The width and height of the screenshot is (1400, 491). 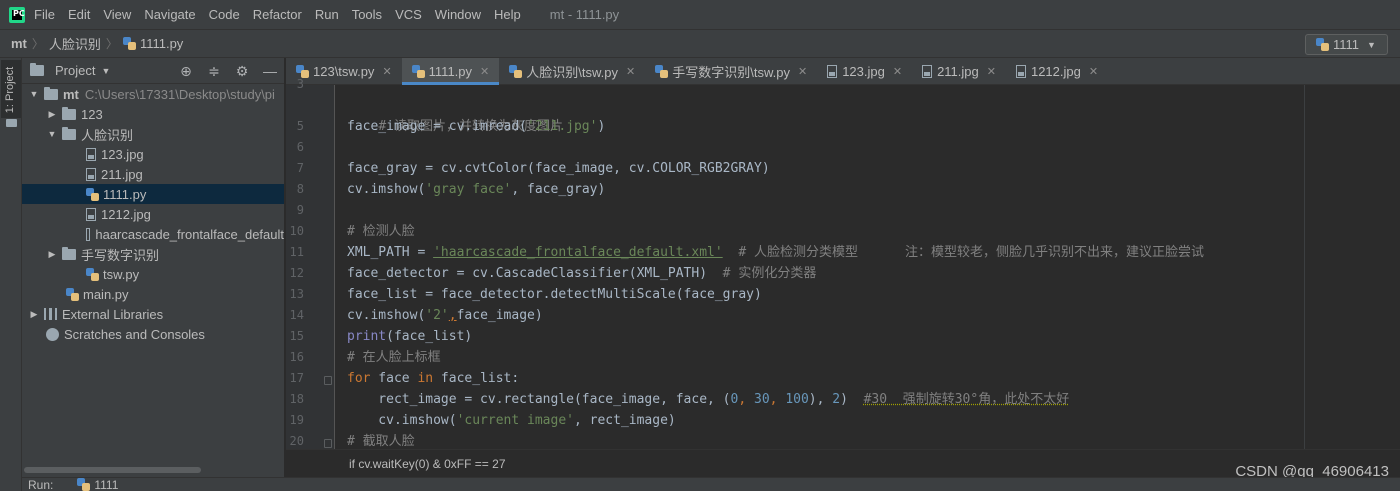 I want to click on tab-label: 1111.py, so click(x=450, y=71).